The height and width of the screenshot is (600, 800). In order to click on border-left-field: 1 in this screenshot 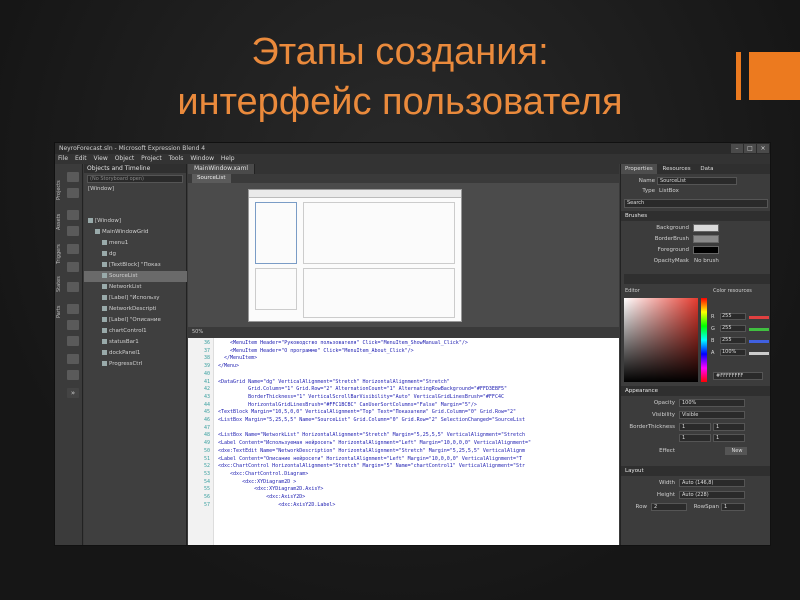, I will do `click(695, 427)`.